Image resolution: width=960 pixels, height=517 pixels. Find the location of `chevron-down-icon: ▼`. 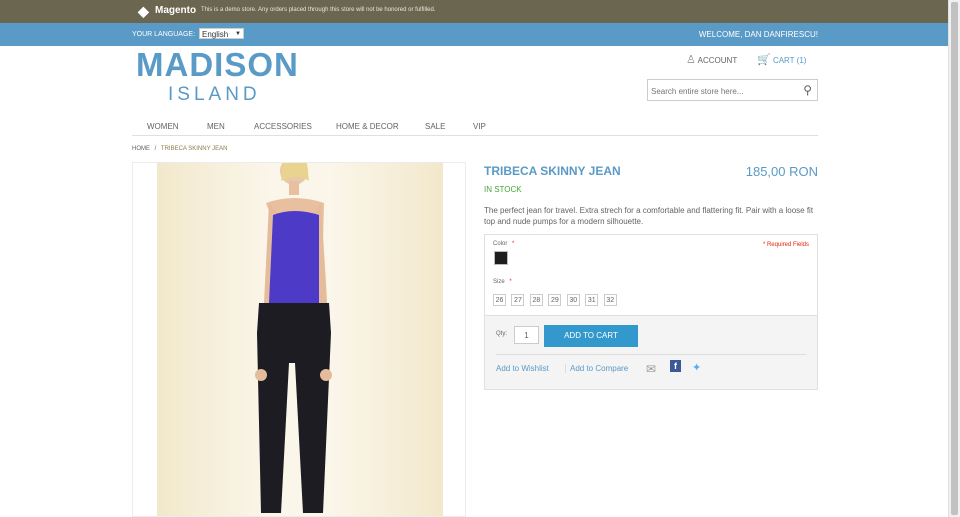

chevron-down-icon: ▼ is located at coordinates (238, 34).